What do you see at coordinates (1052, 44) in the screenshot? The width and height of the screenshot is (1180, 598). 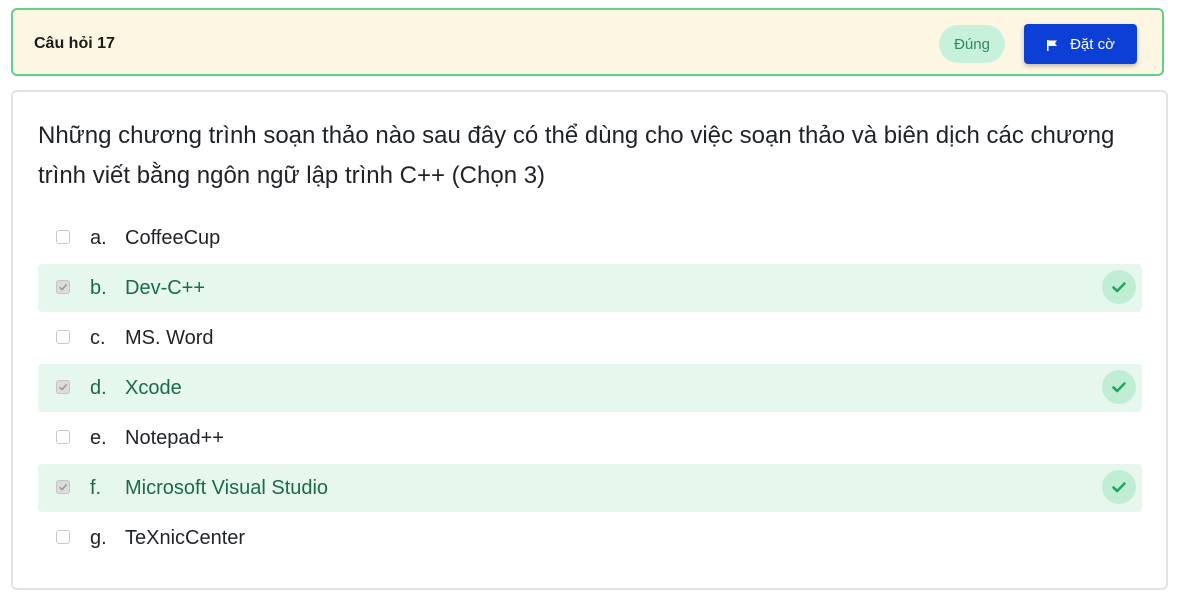 I see `flag-icon` at bounding box center [1052, 44].